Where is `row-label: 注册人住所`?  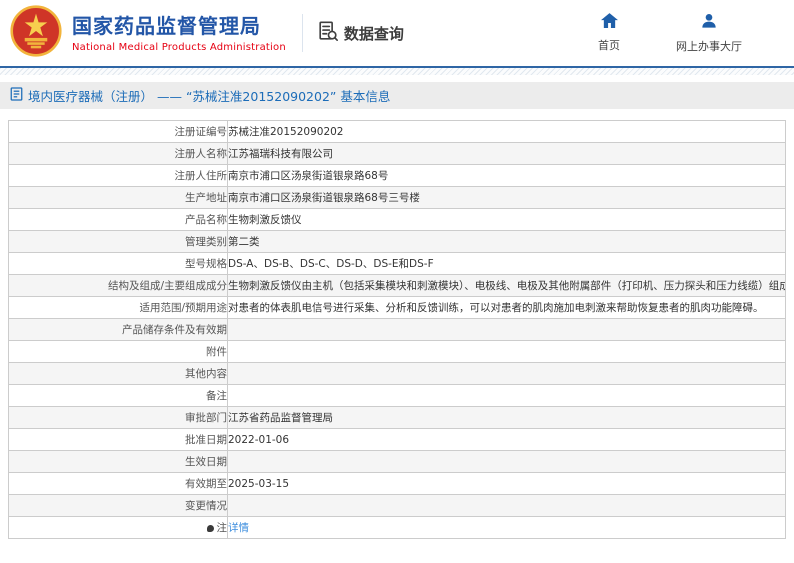
row-label: 注册人住所 is located at coordinates (118, 175).